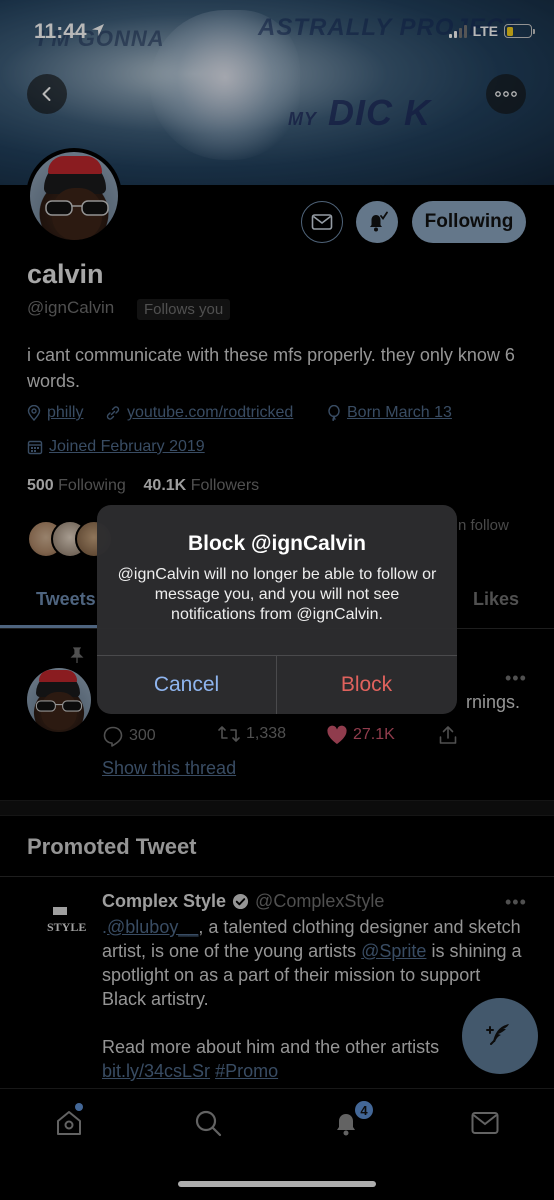  What do you see at coordinates (186, 685) in the screenshot?
I see `cancel-button: Cancel` at bounding box center [186, 685].